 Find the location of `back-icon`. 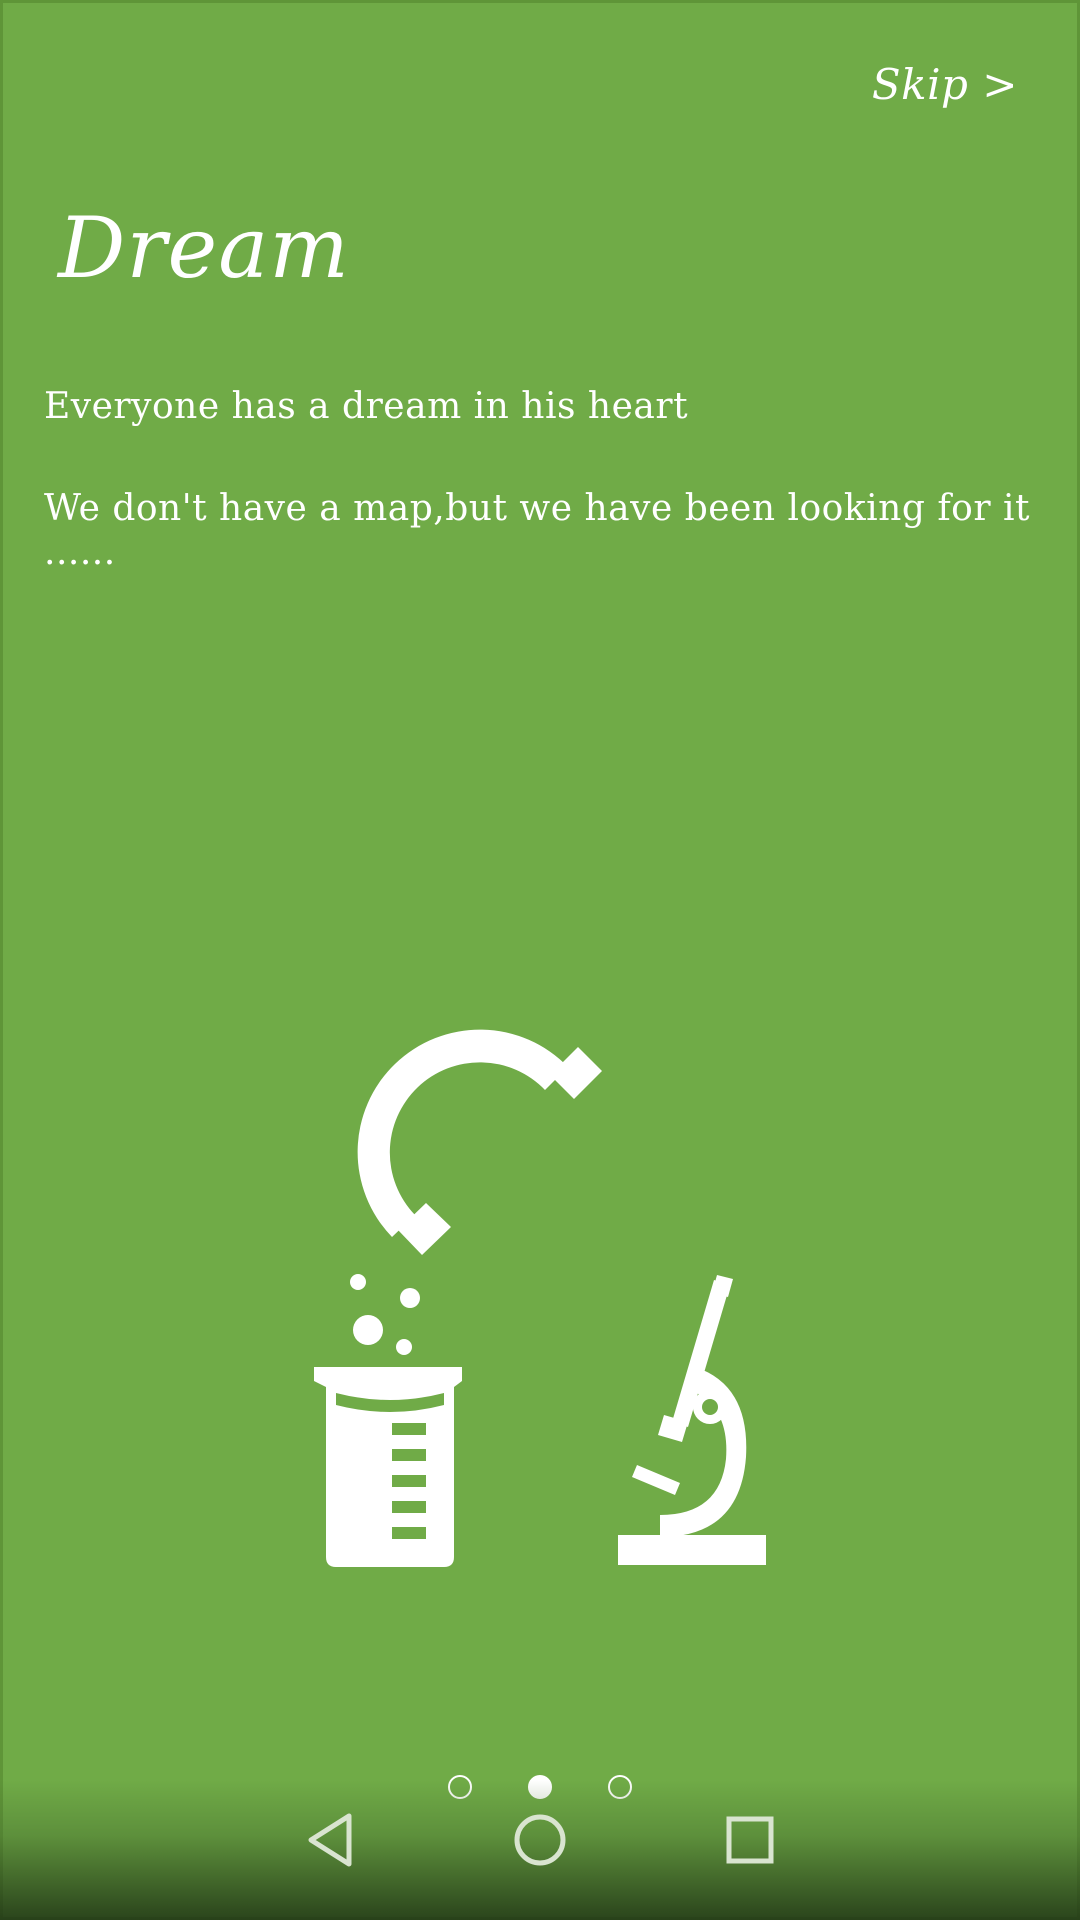

back-icon is located at coordinates (330, 1840).